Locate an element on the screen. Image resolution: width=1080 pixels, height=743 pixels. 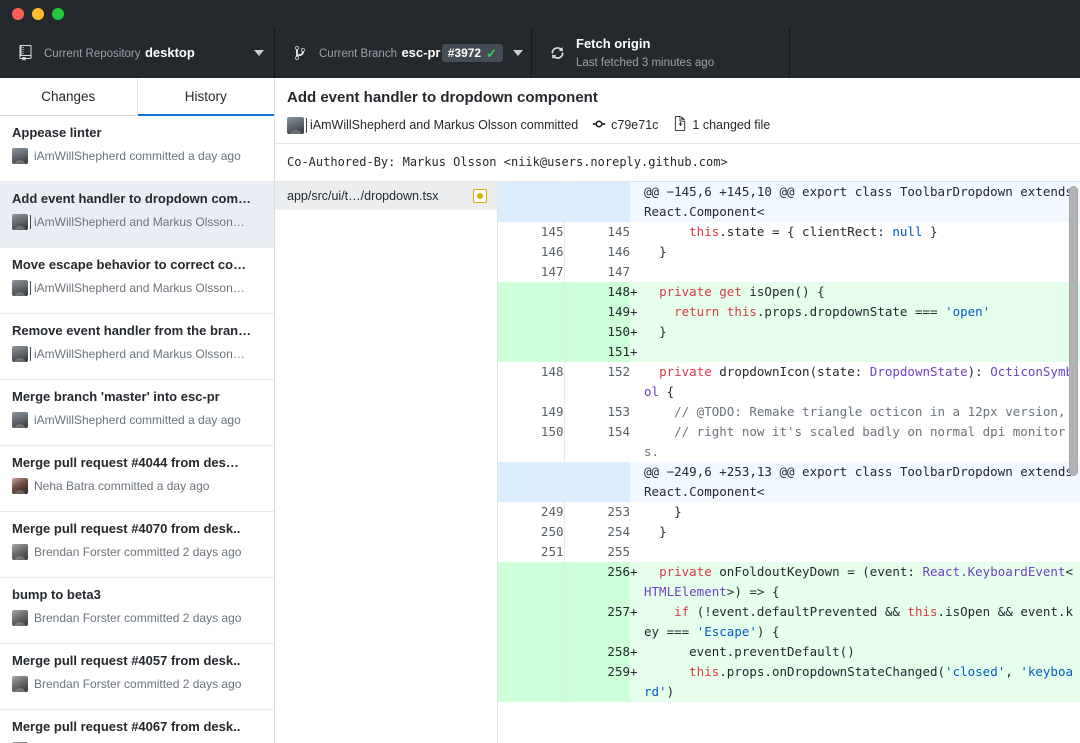
current-branch-button: Current Branch esc-pr #3972 ✓ is located at coordinates (403, 53).